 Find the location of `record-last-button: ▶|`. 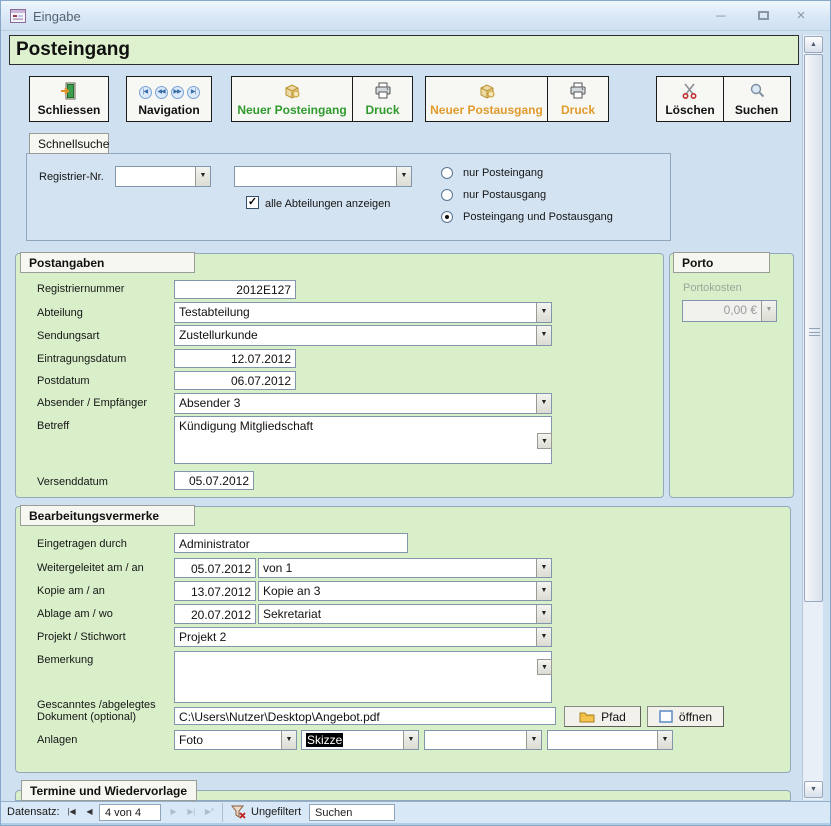

record-last-button: ▶| is located at coordinates (191, 812).